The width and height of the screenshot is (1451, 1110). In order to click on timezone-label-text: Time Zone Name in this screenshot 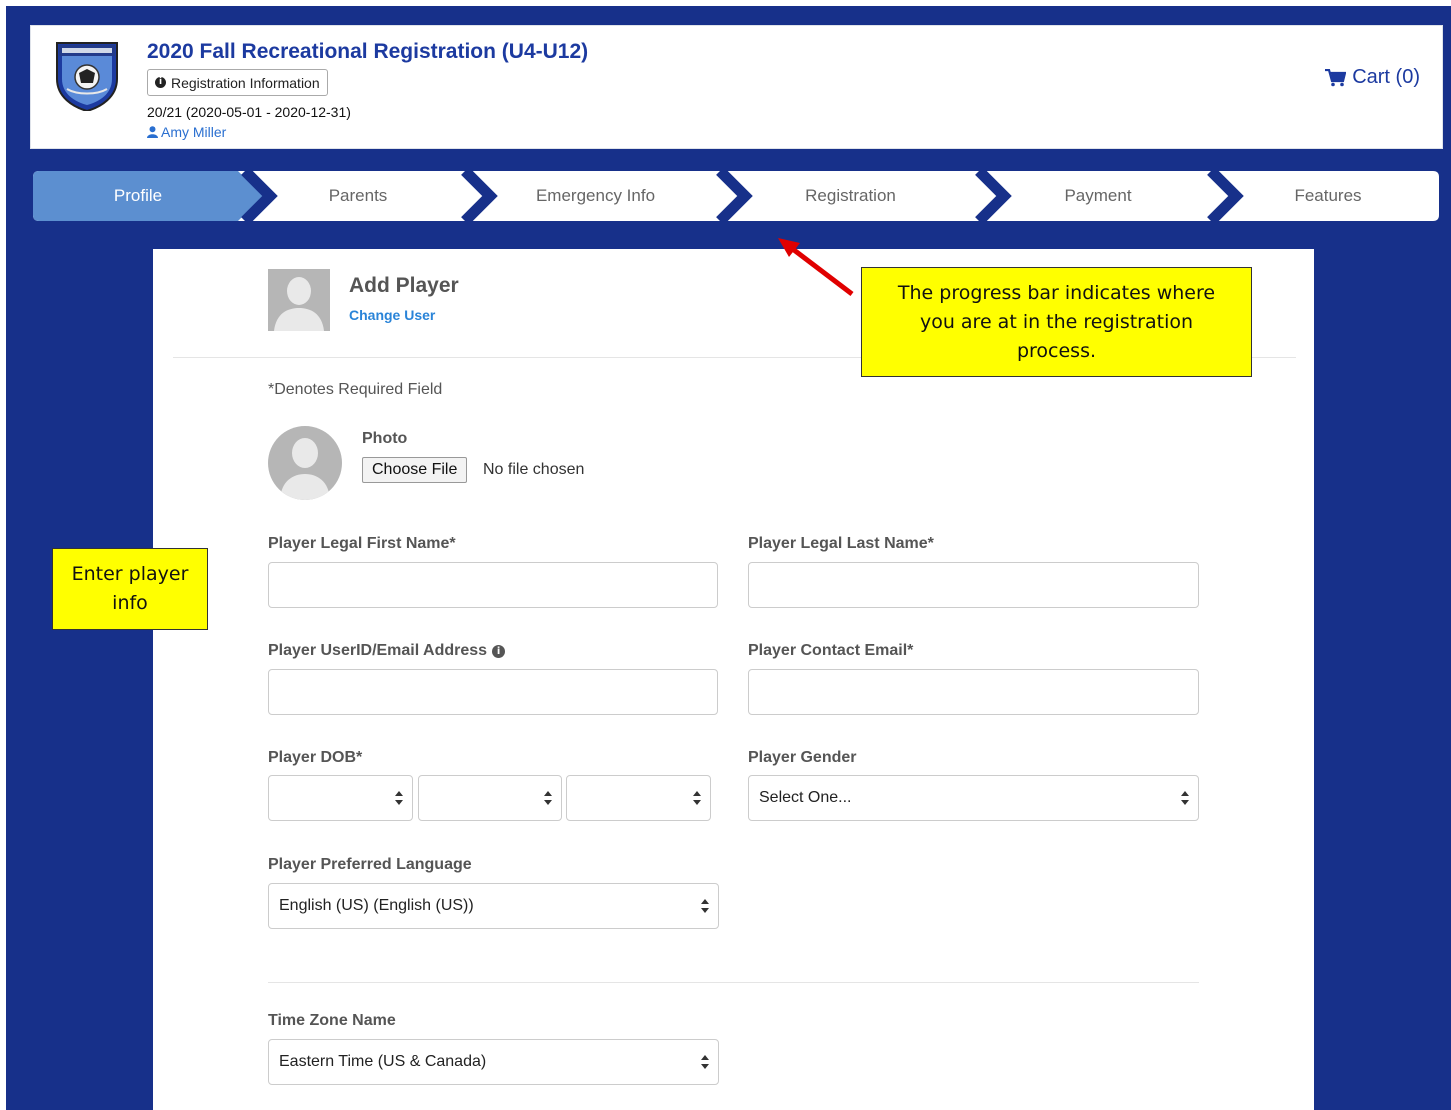, I will do `click(332, 1020)`.